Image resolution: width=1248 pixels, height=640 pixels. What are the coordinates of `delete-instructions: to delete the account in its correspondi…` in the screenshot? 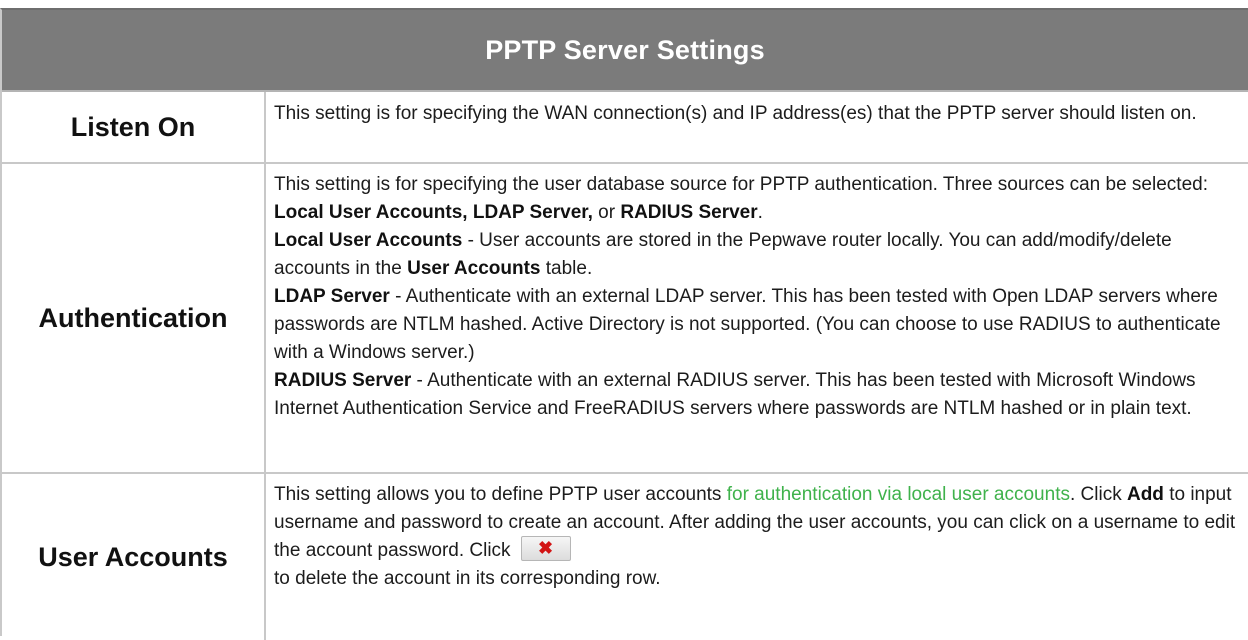 It's located at (467, 578).